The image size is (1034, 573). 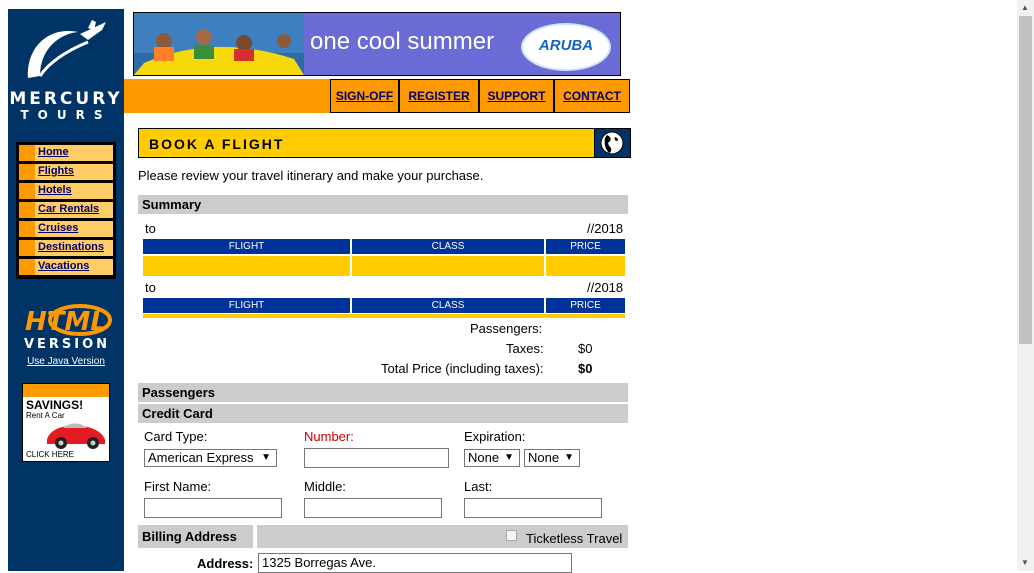 I want to click on nav-item-hotels: Hotels, so click(x=66, y=191).